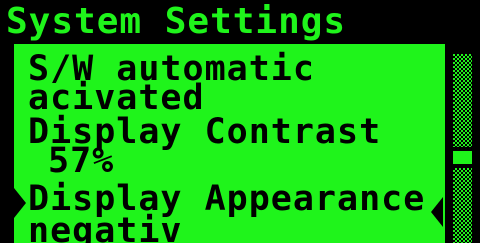 Image resolution: width=480 pixels, height=243 pixels. I want to click on scrollbar-thumb, so click(462, 157).